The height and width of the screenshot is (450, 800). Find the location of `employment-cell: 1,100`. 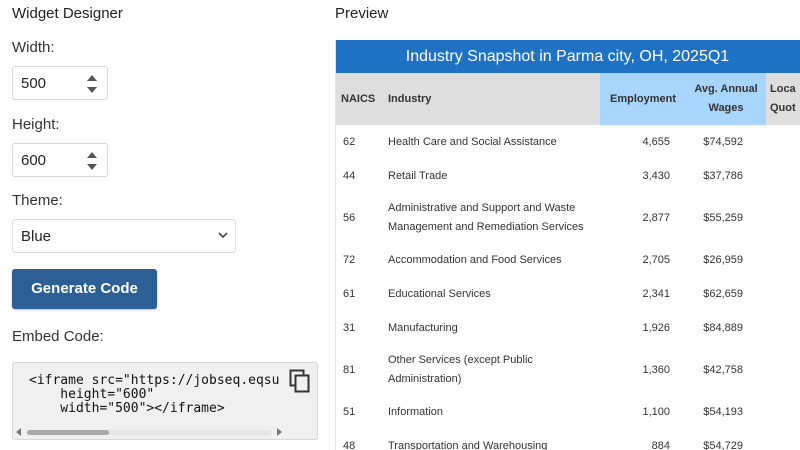

employment-cell: 1,100 is located at coordinates (656, 411).